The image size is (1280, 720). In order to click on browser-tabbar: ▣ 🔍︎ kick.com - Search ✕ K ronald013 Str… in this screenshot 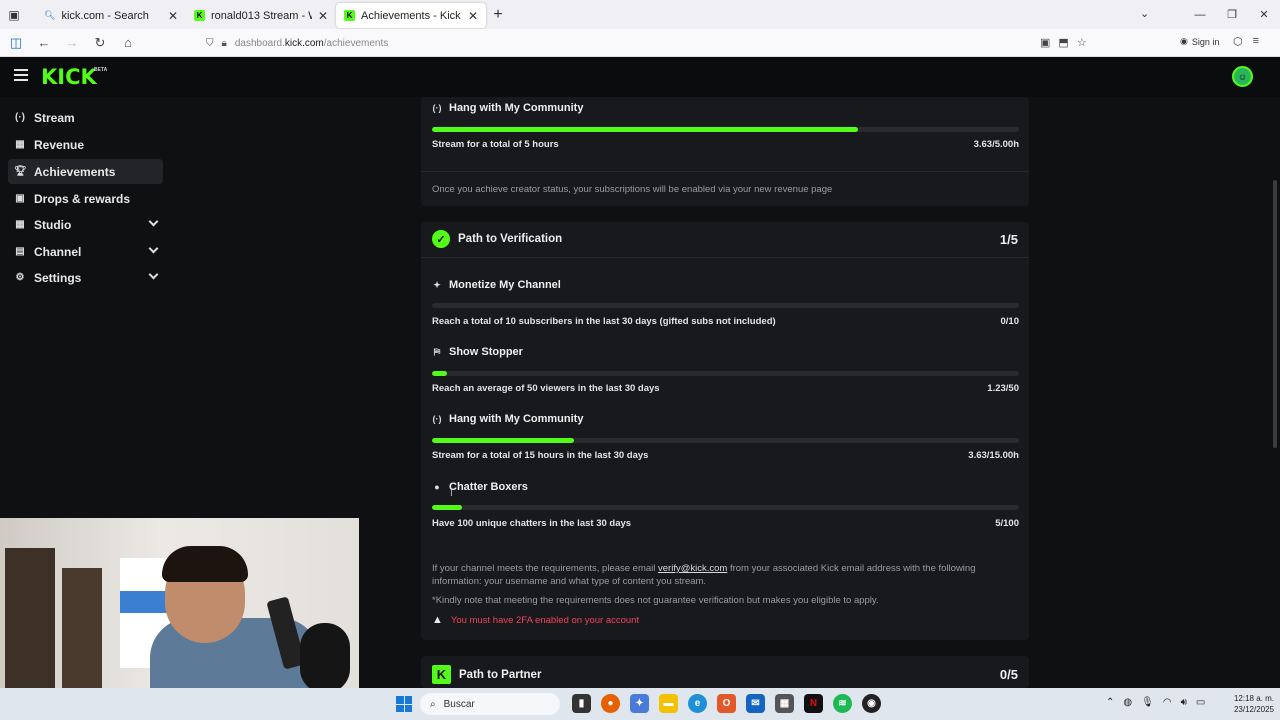, I will do `click(640, 14)`.